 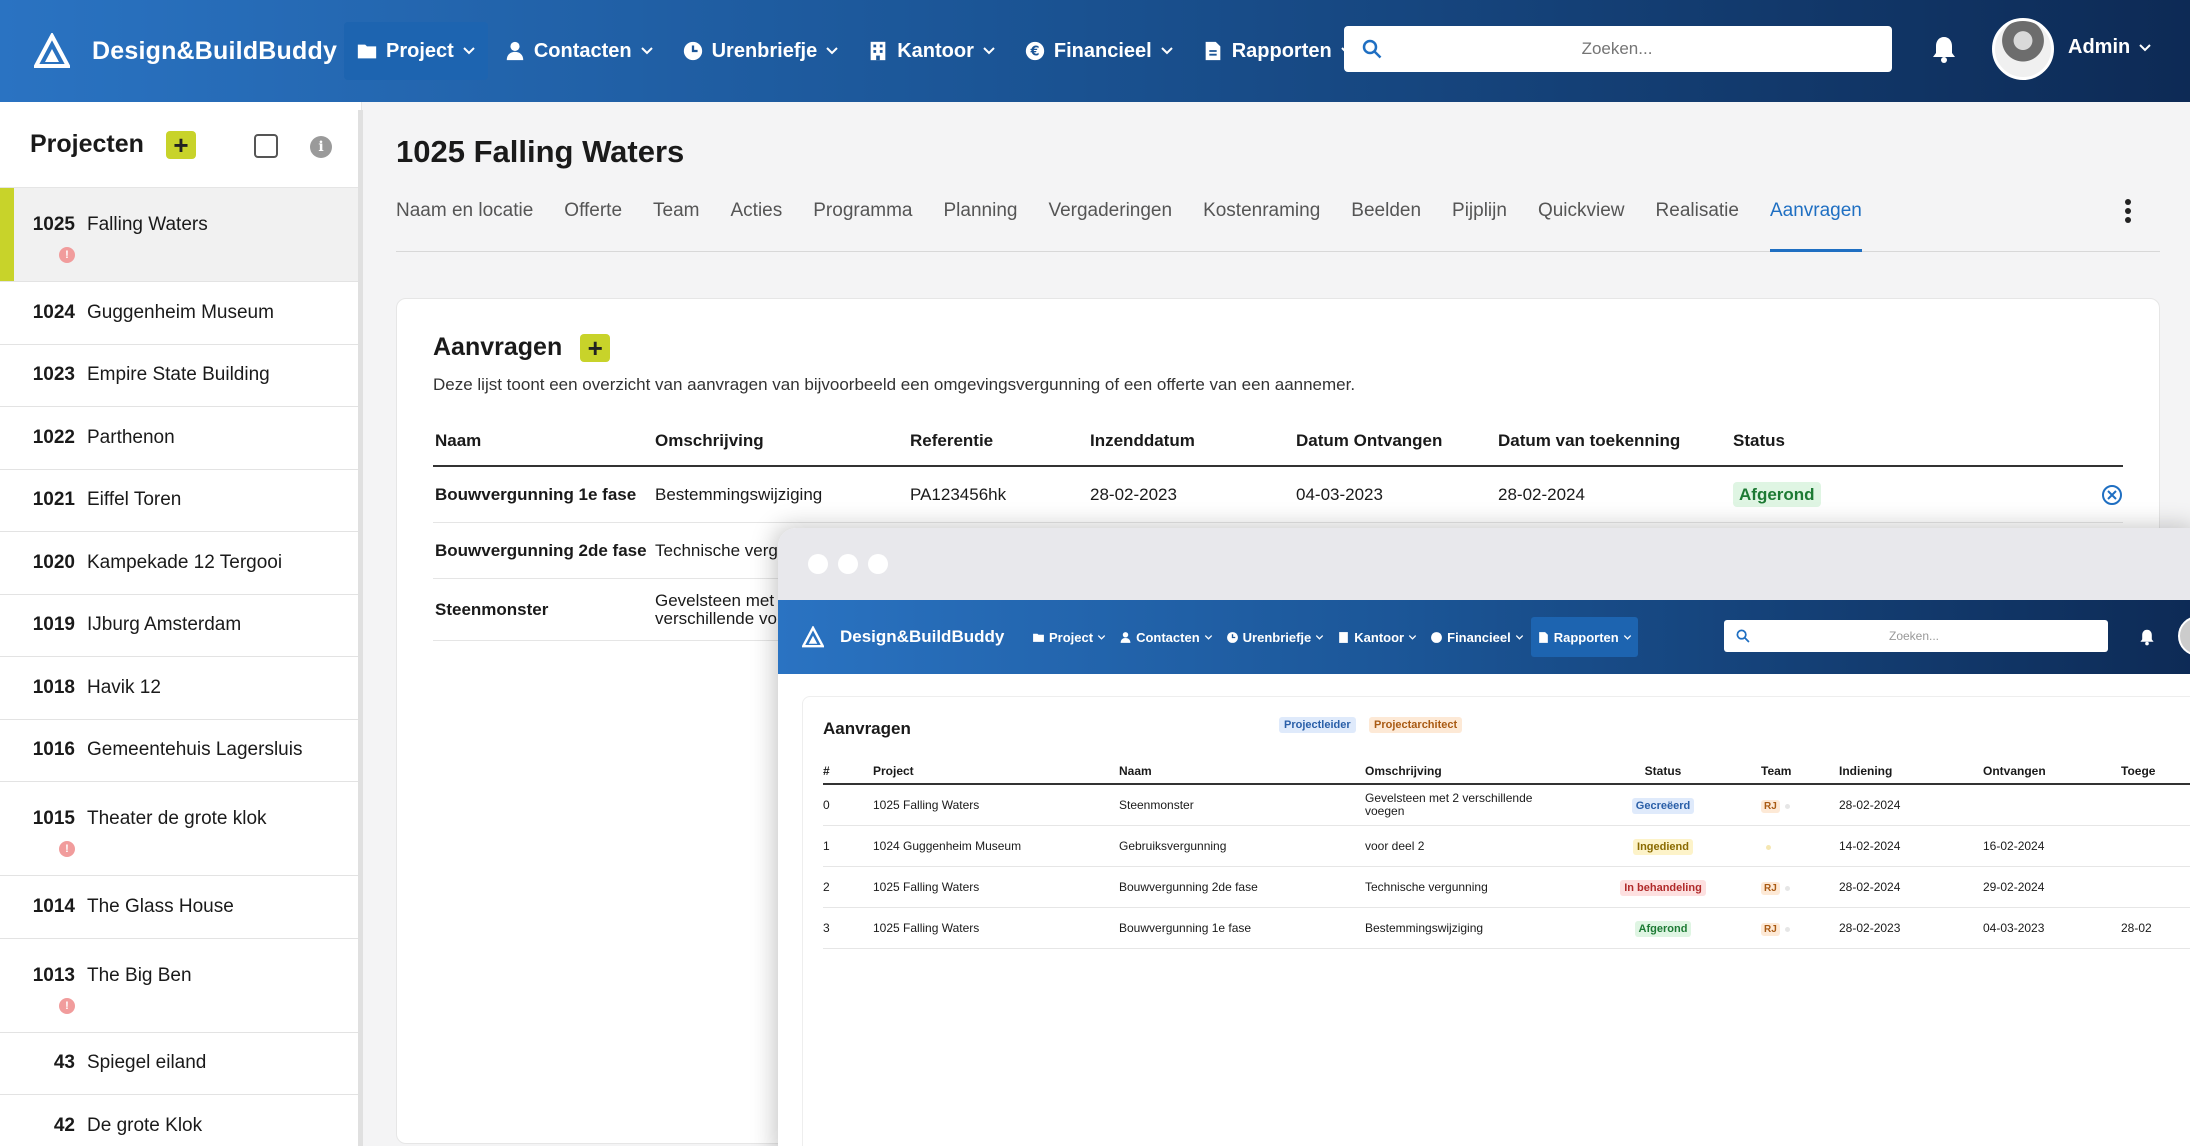 What do you see at coordinates (1424, 928) in the screenshot?
I see `cell-omschrijving: Bestemmingswijziging` at bounding box center [1424, 928].